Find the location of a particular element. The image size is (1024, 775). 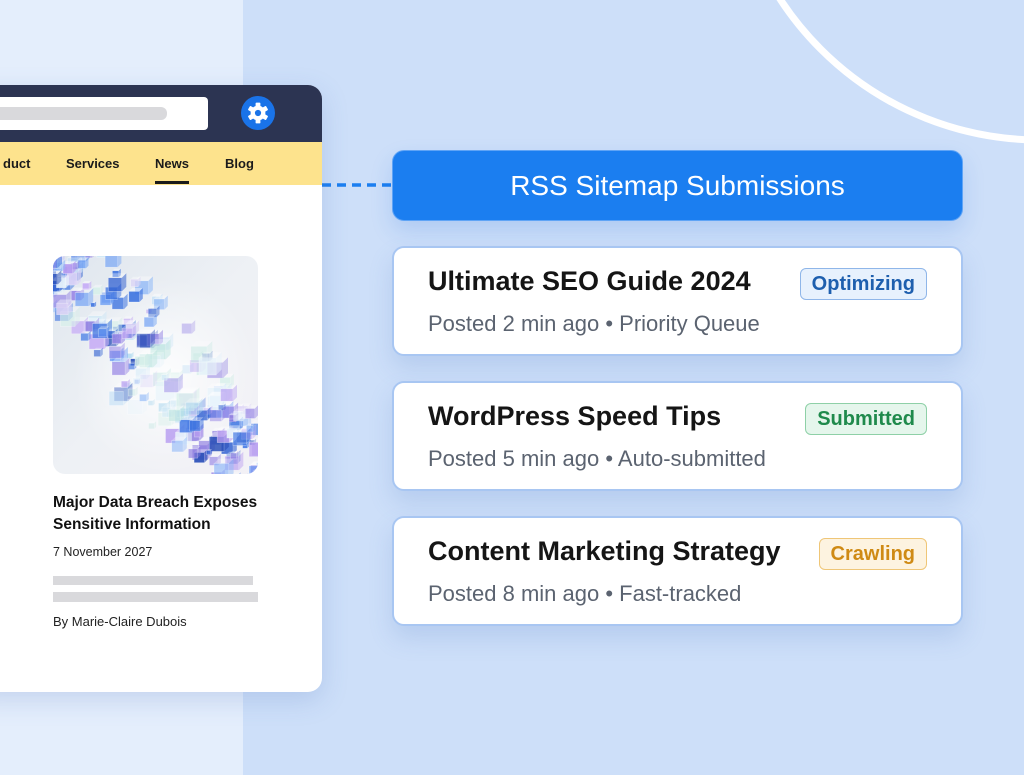

cube-top is located at coordinates (256, 472).